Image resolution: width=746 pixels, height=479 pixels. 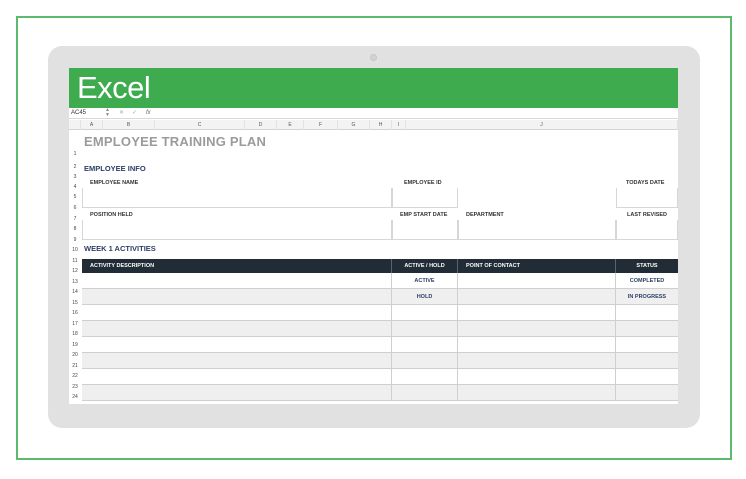 What do you see at coordinates (111, 215) in the screenshot?
I see `position-held-label: POSITION HELD` at bounding box center [111, 215].